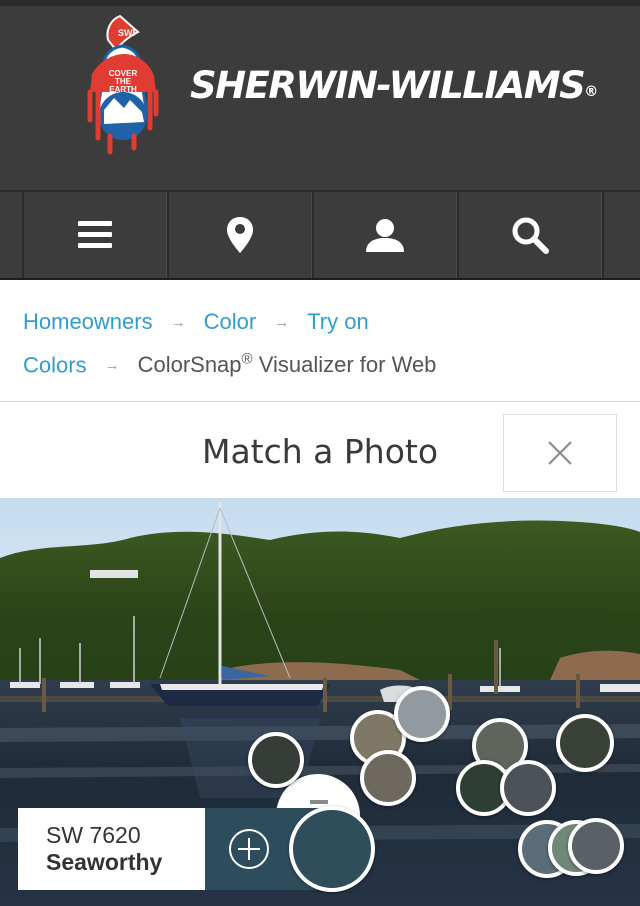 The height and width of the screenshot is (906, 640). I want to click on nav-edge, so click(621, 235).